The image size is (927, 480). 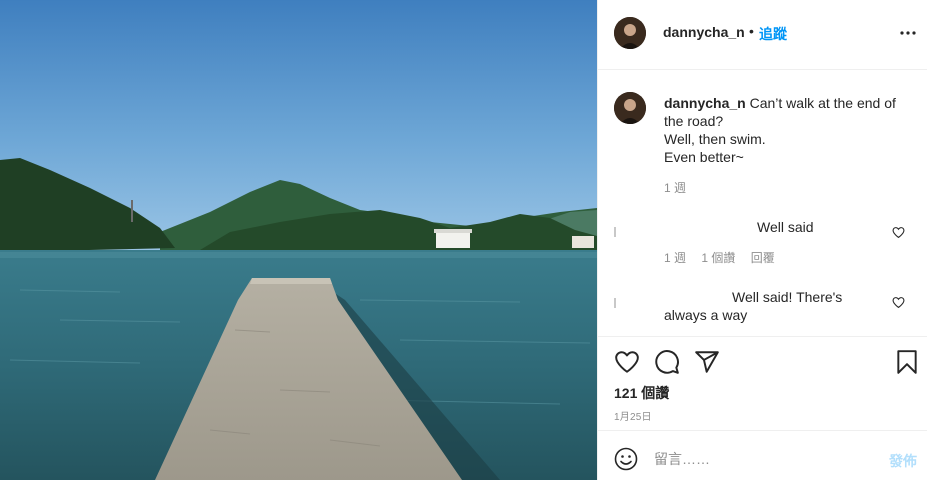 What do you see at coordinates (753, 306) in the screenshot?
I see `comment-text: Well said! There's always a way` at bounding box center [753, 306].